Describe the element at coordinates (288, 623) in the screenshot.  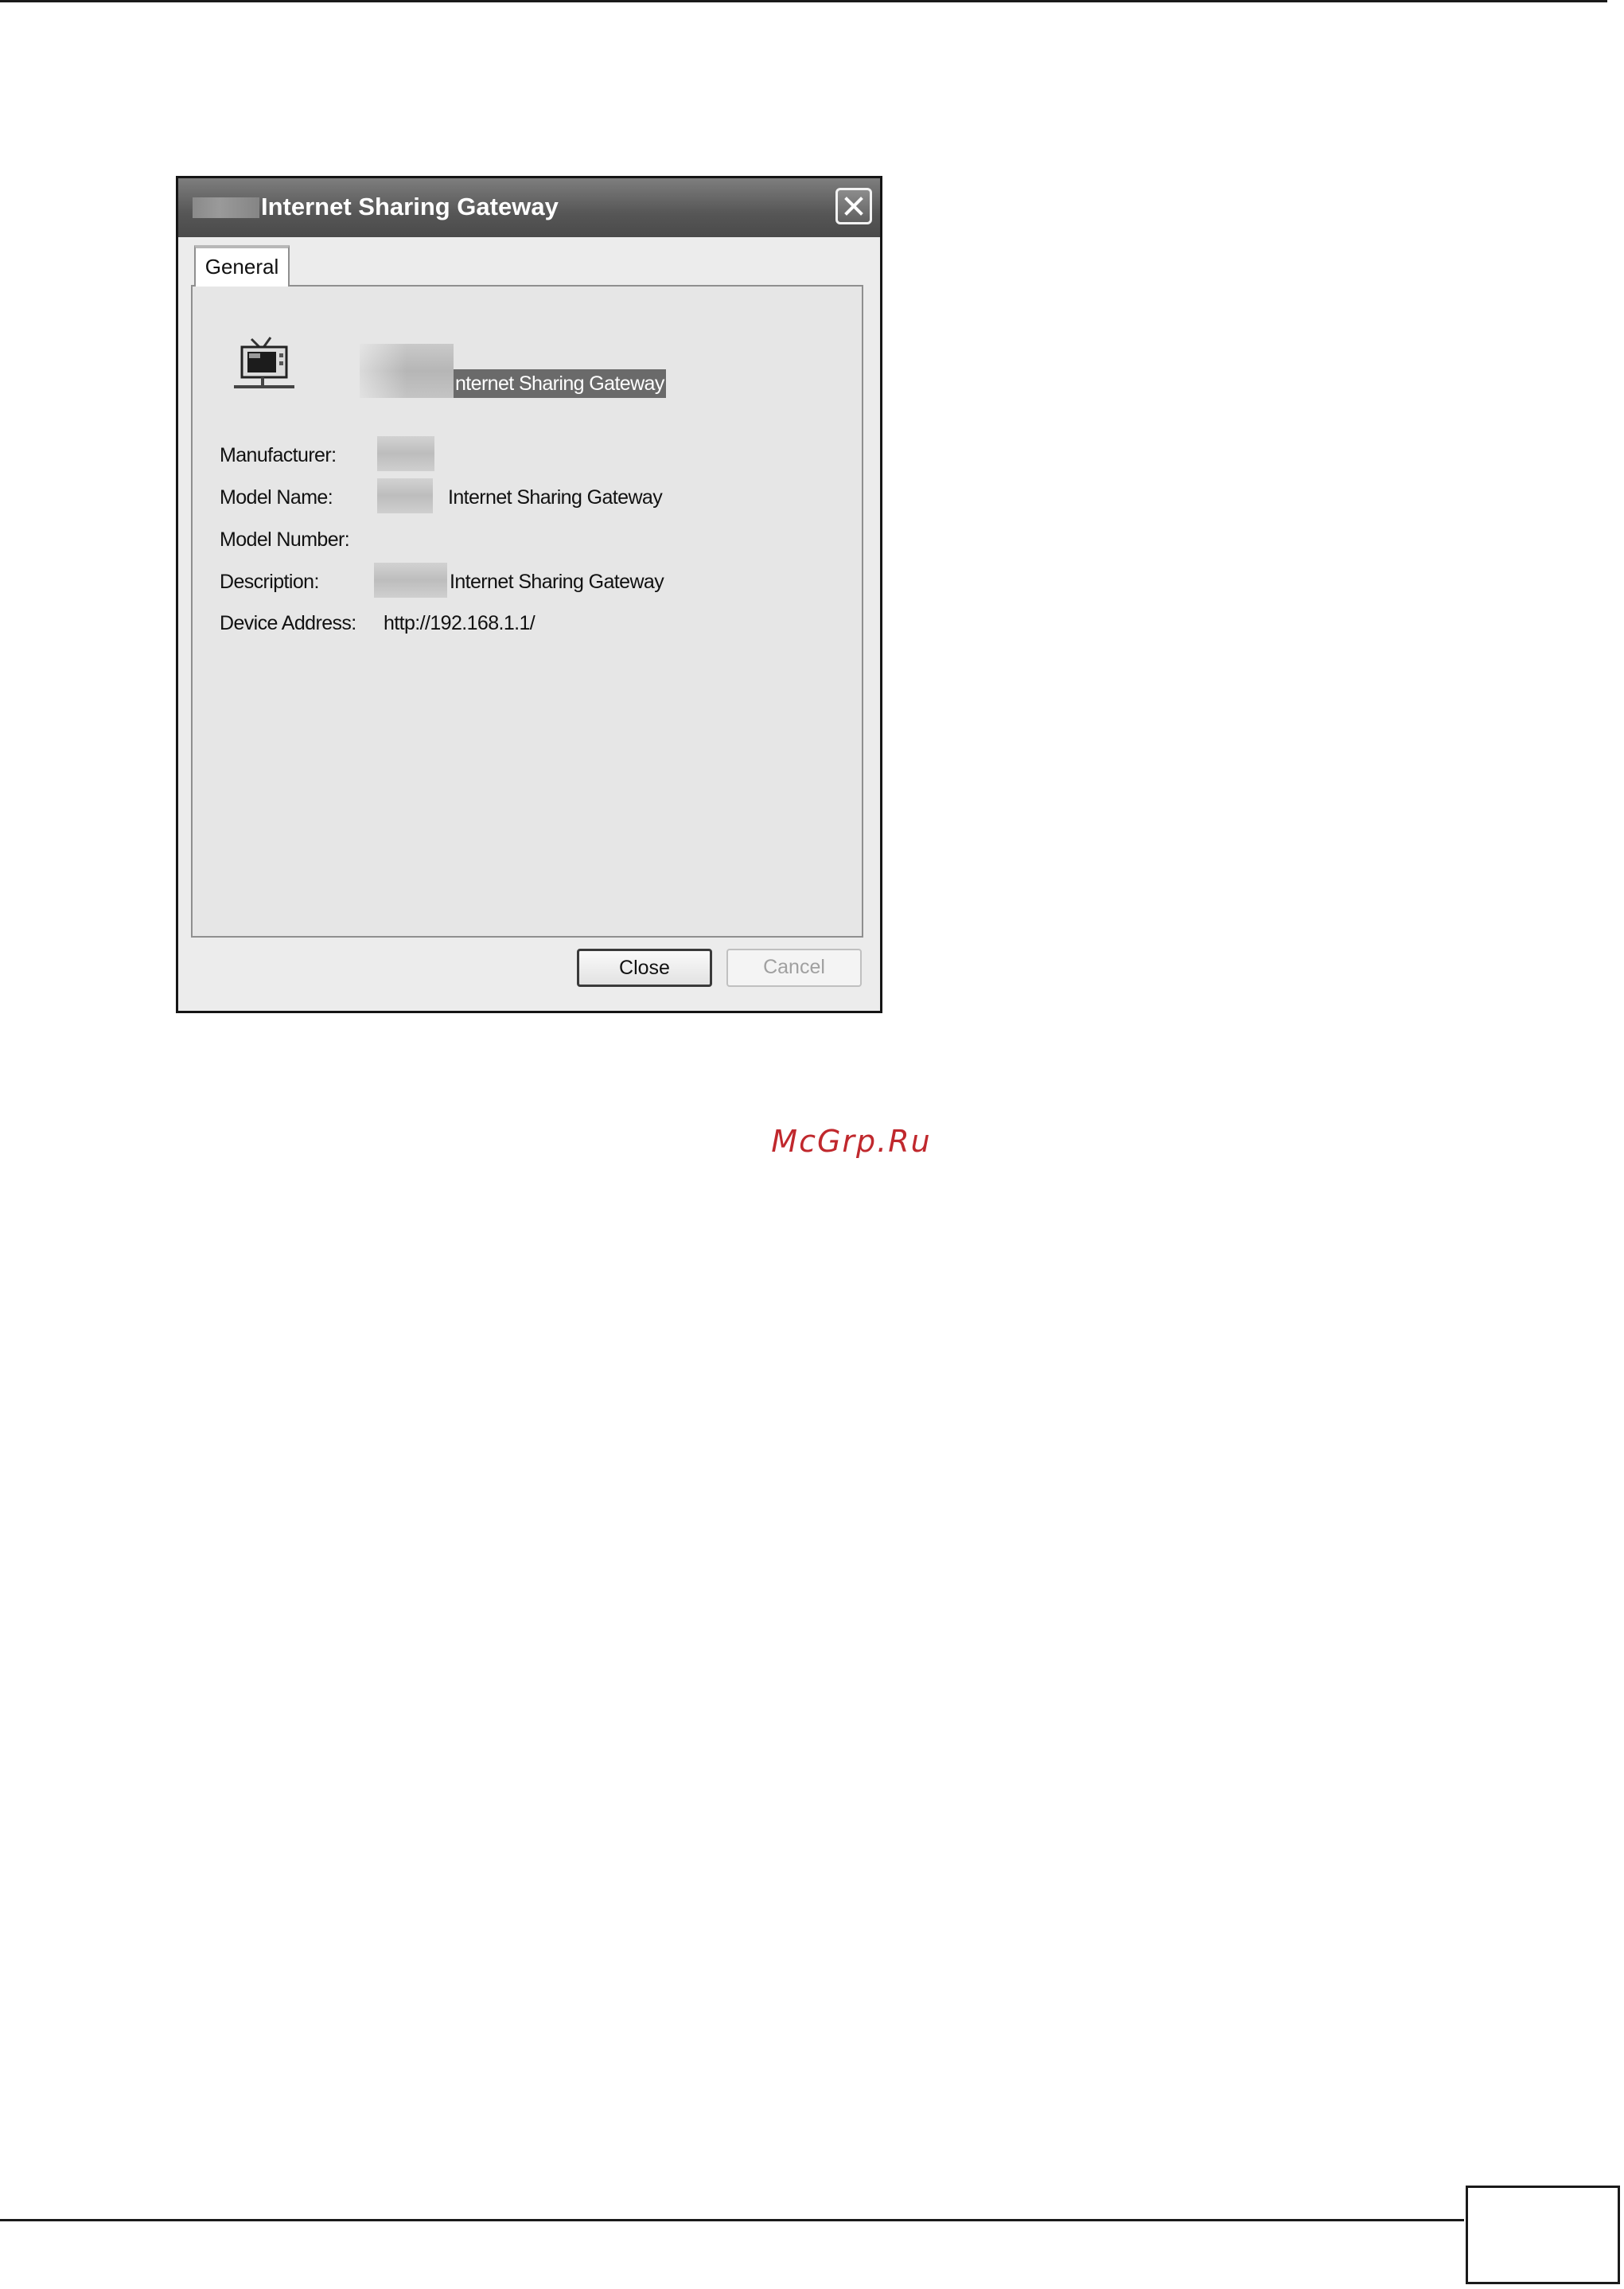
I see `device-address-label: Device Address:` at that location.